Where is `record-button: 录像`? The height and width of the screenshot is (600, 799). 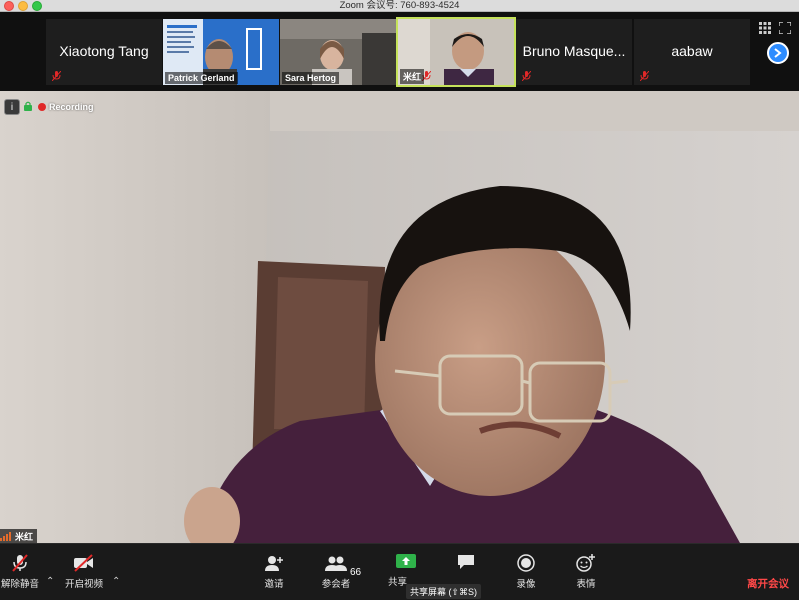 record-button: 录像 is located at coordinates (526, 574).